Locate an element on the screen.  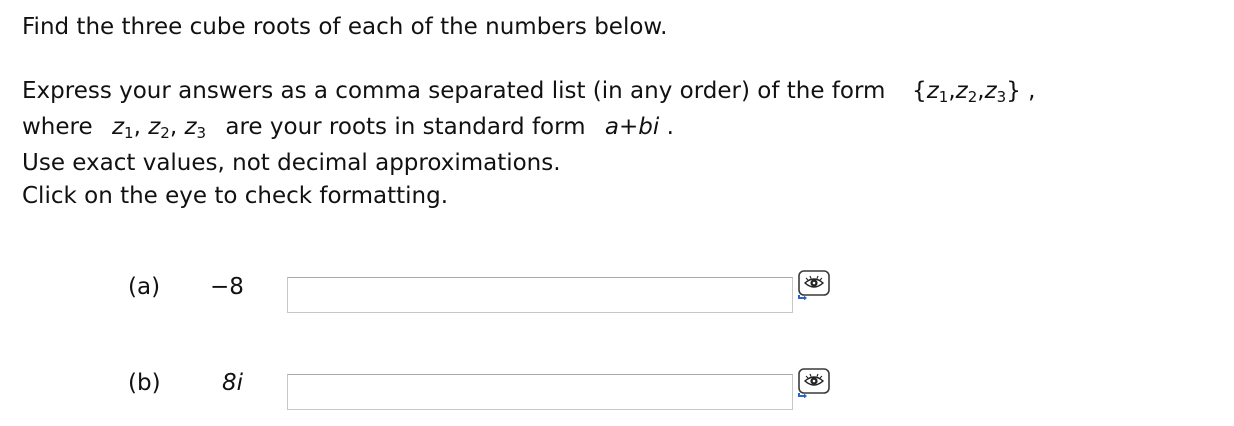
part-a-preview-button is located at coordinates (814, 285).